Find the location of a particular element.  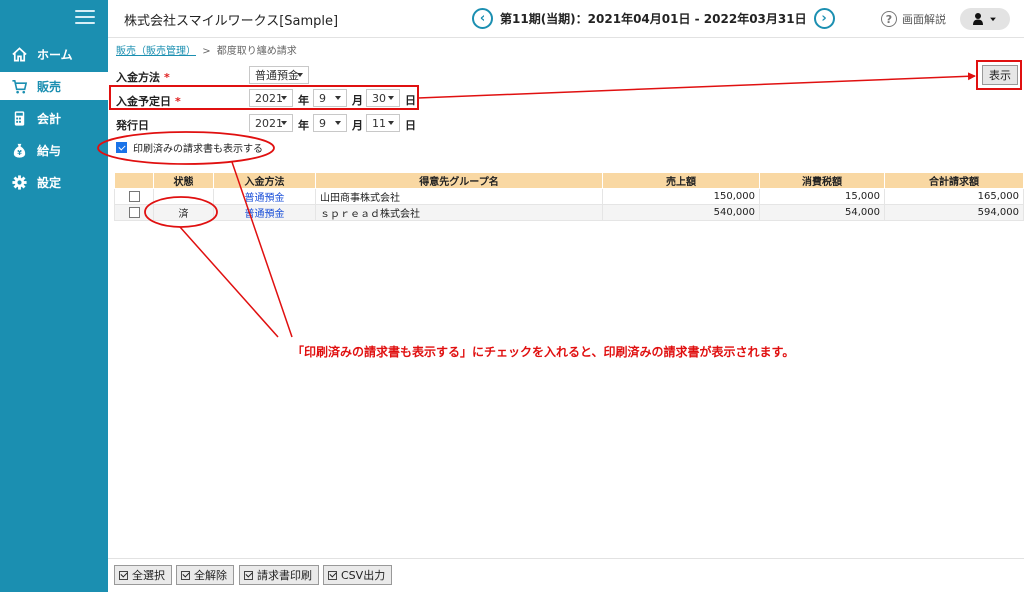

due-year-select: 2021 is located at coordinates (271, 98).